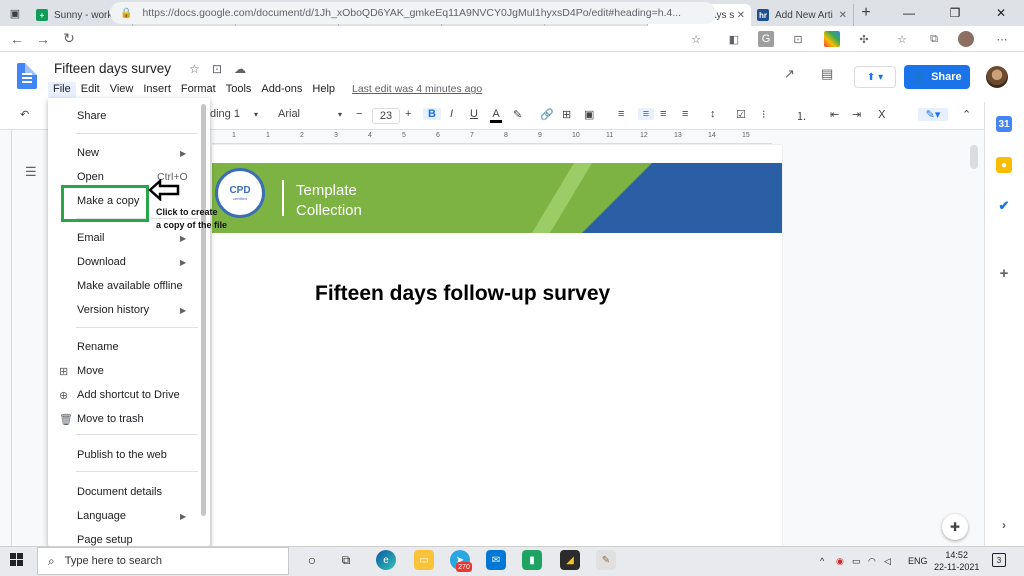 Image resolution: width=1024 pixels, height=576 pixels. Describe the element at coordinates (934, 39) in the screenshot. I see `collections-icon: ⧉` at that location.